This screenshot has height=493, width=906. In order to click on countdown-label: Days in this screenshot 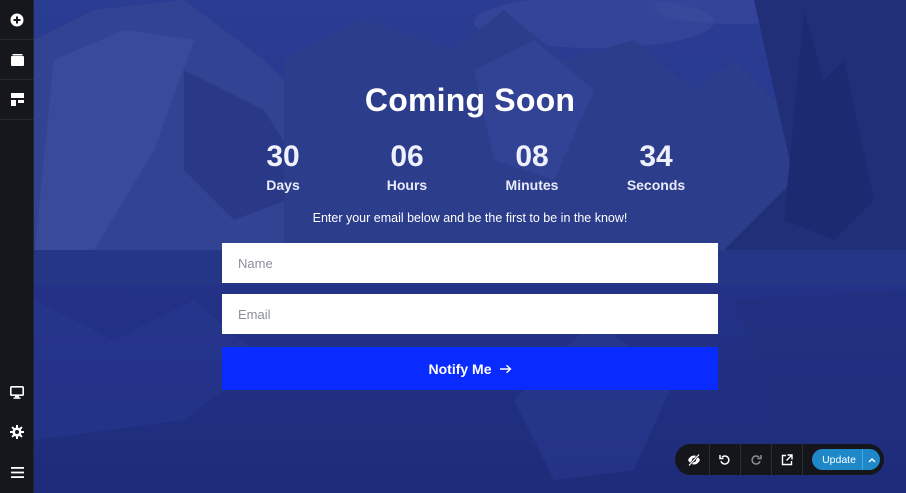, I will do `click(283, 185)`.